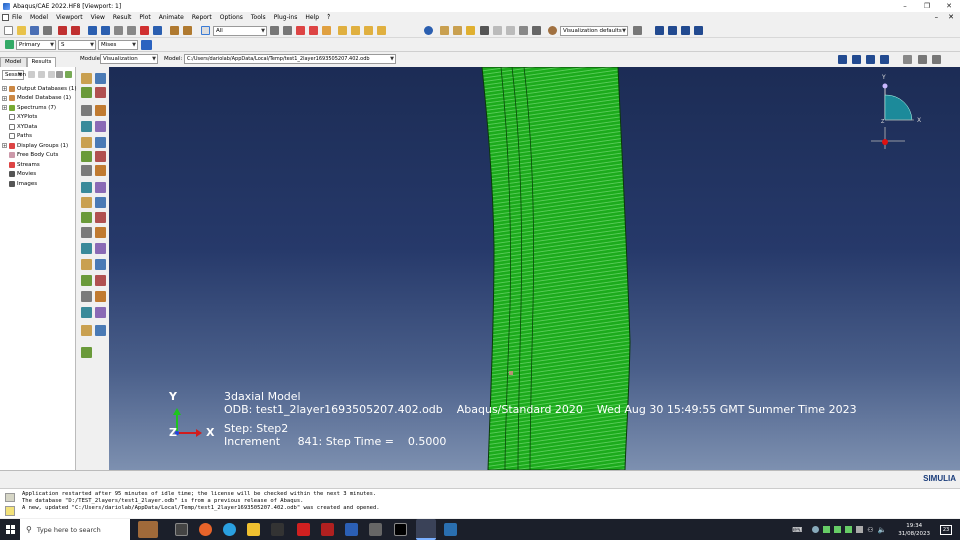 The width and height of the screenshot is (960, 540). What do you see at coordinates (118, 45) in the screenshot?
I see `invariant-combo: Mises ▼` at bounding box center [118, 45].